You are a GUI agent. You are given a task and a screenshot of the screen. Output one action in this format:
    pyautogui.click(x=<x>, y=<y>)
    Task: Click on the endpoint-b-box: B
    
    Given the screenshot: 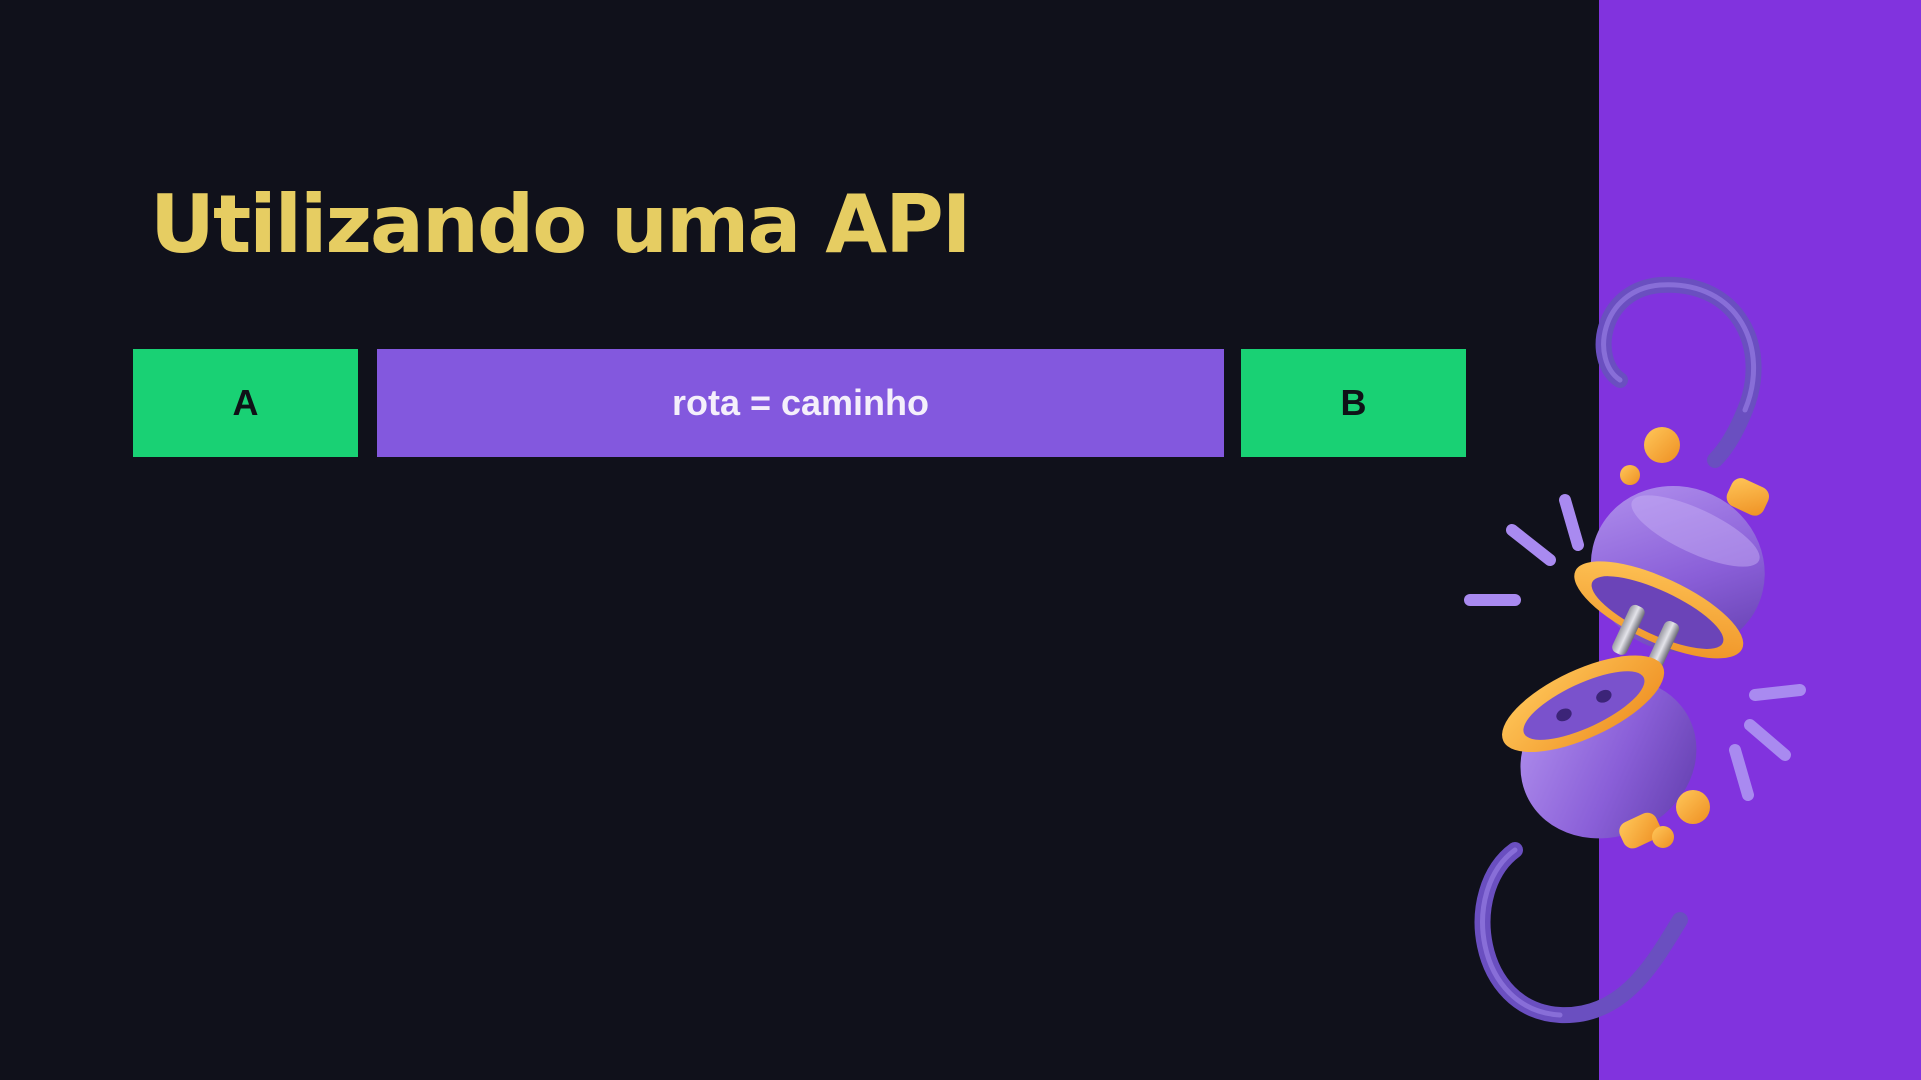 What is the action you would take?
    pyautogui.click(x=1353, y=403)
    